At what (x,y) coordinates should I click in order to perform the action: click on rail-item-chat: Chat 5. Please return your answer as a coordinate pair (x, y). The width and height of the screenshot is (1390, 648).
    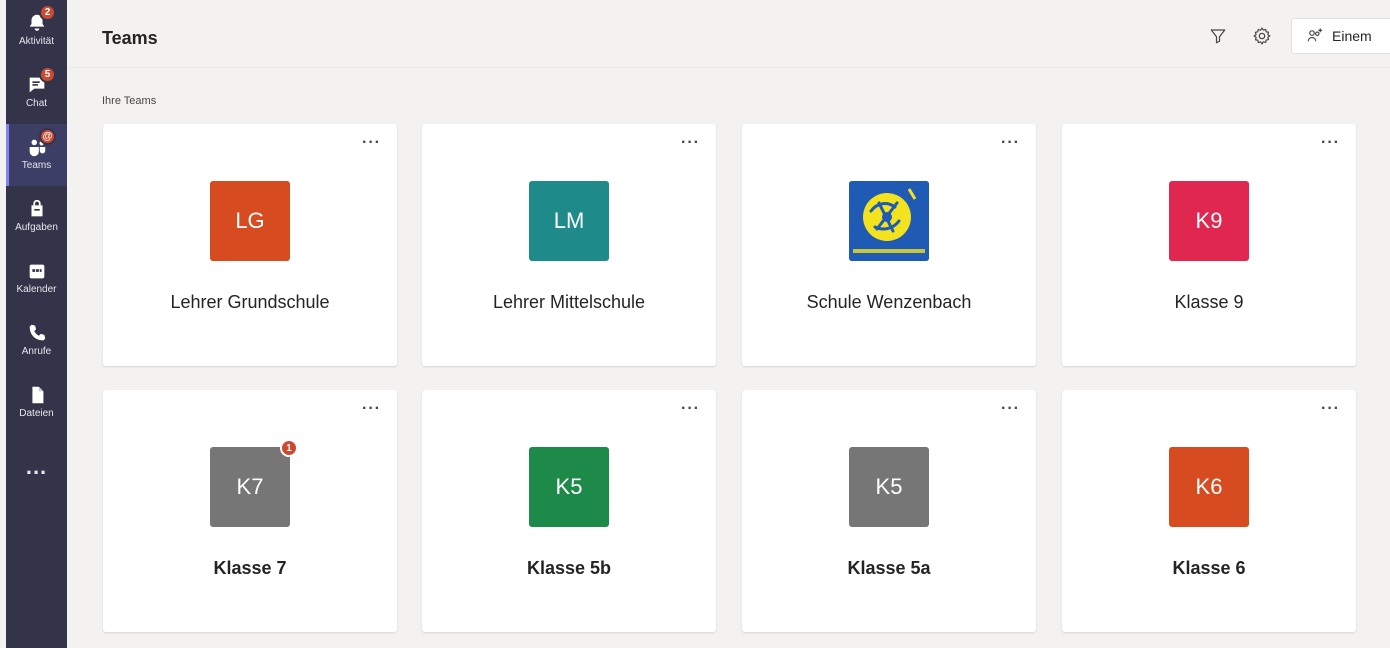
    Looking at the image, I should click on (36, 93).